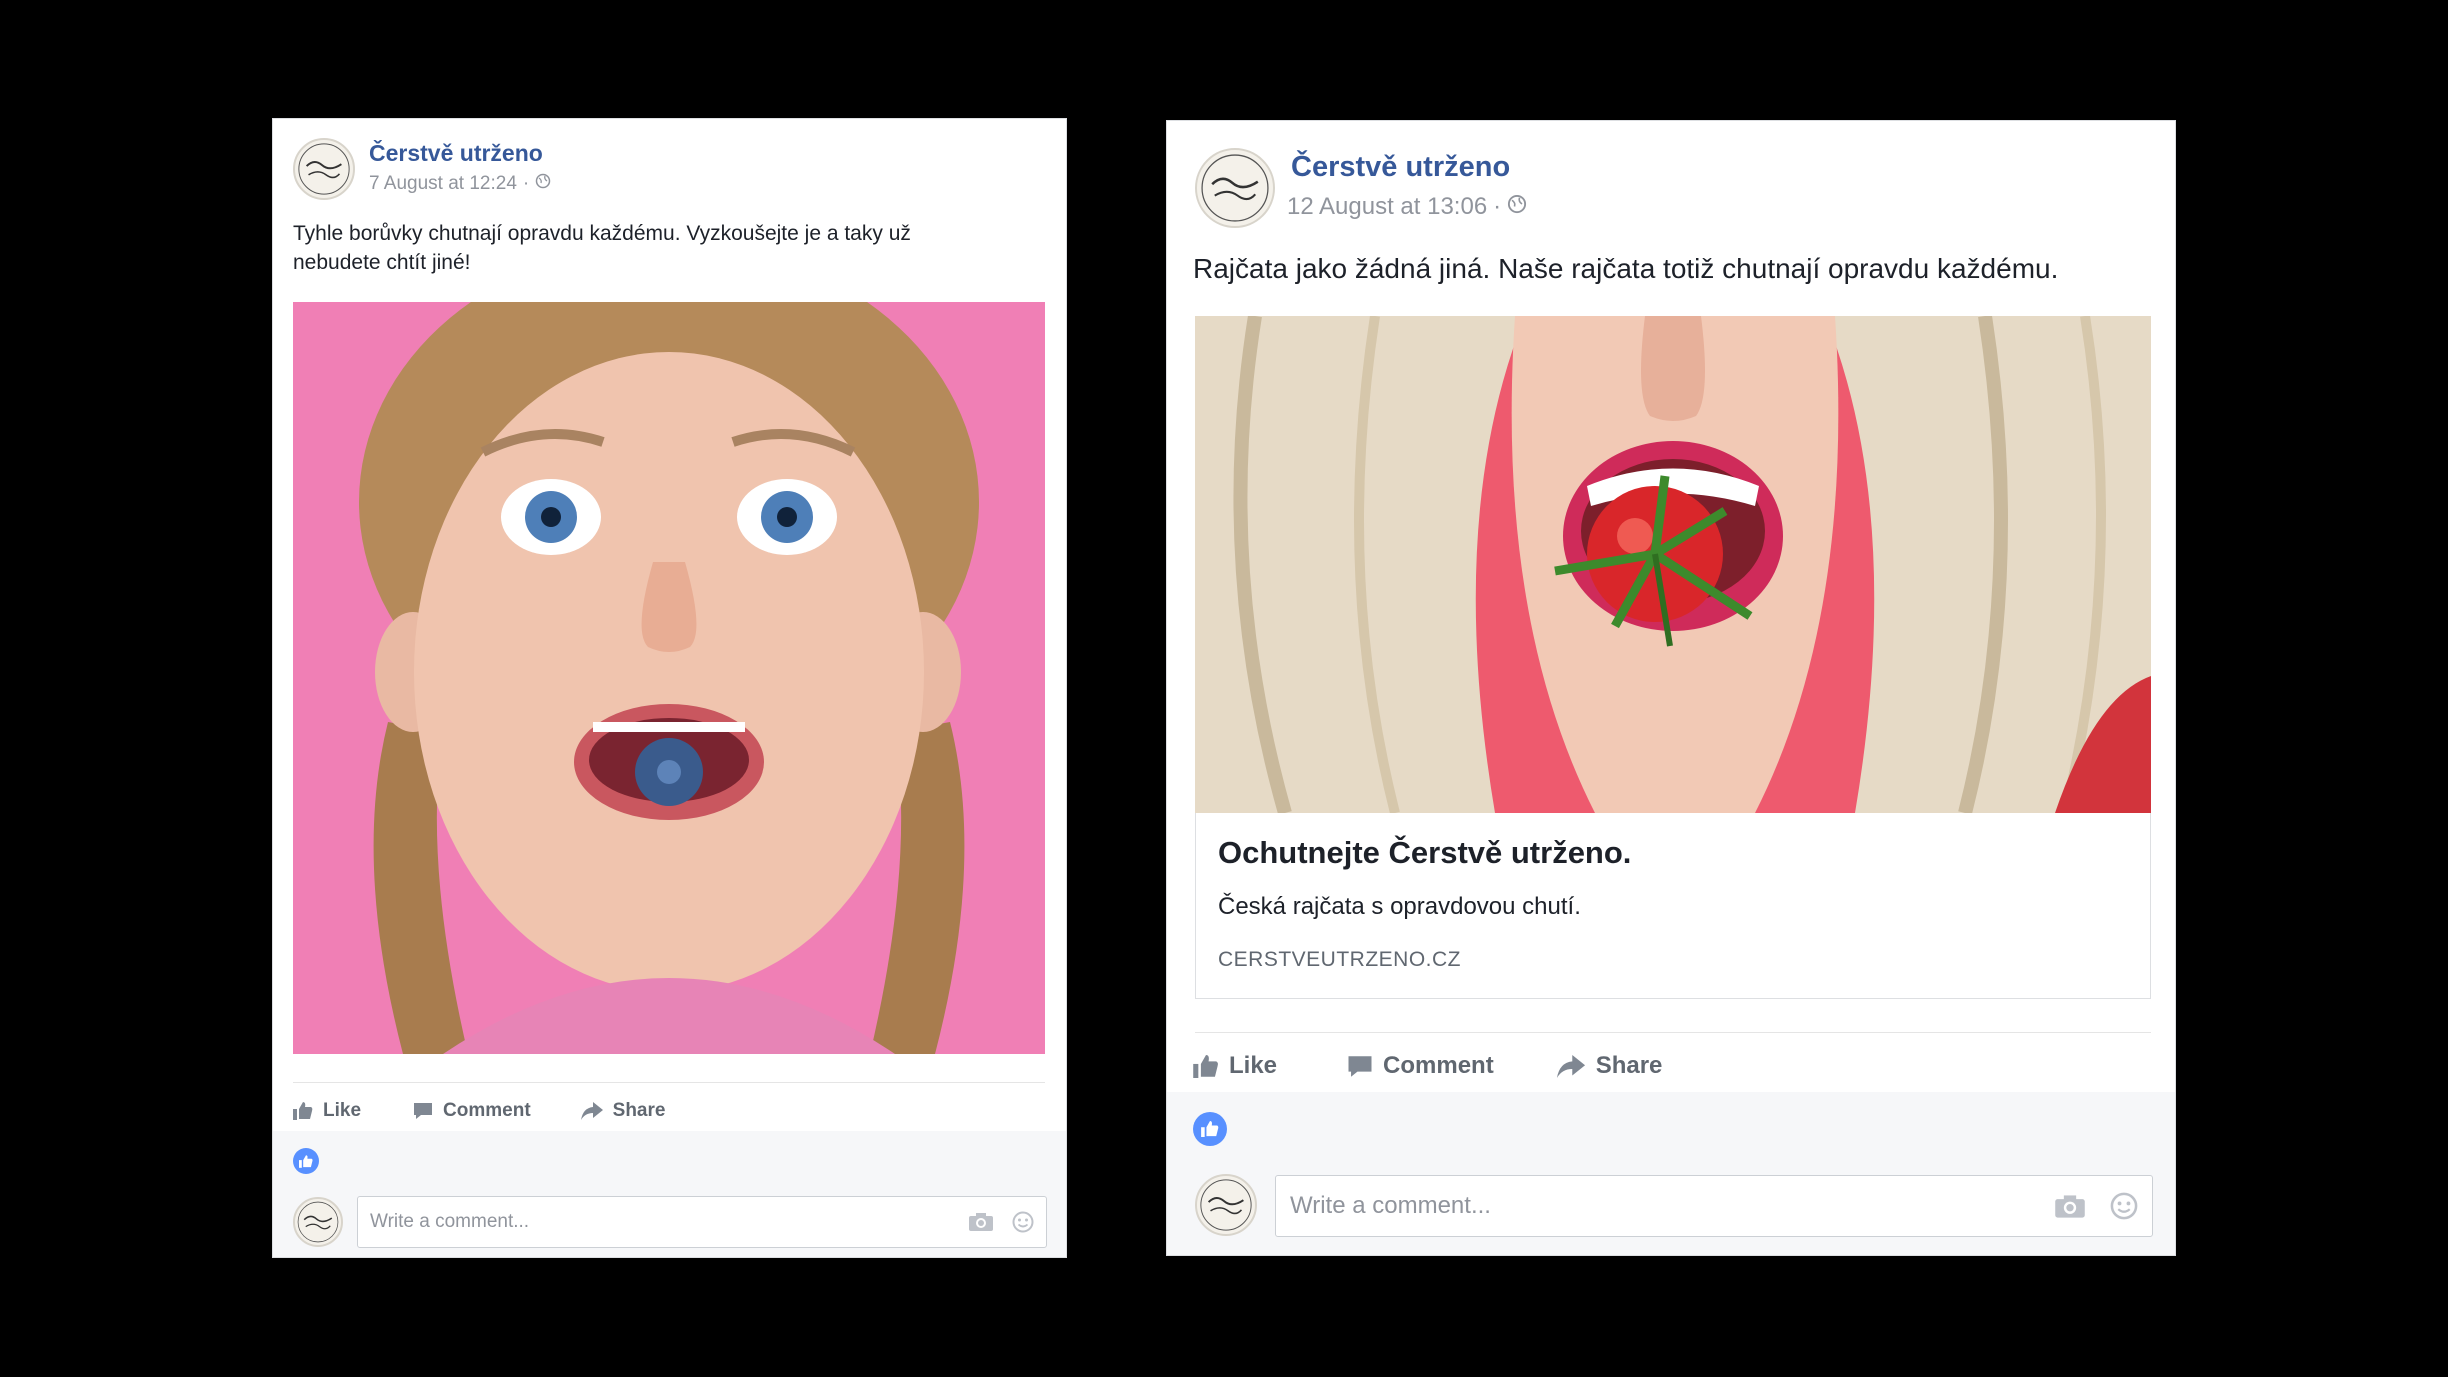 This screenshot has height=1377, width=2448. I want to click on post-timestamp: 12 August at 13:06 ·, so click(1407, 207).